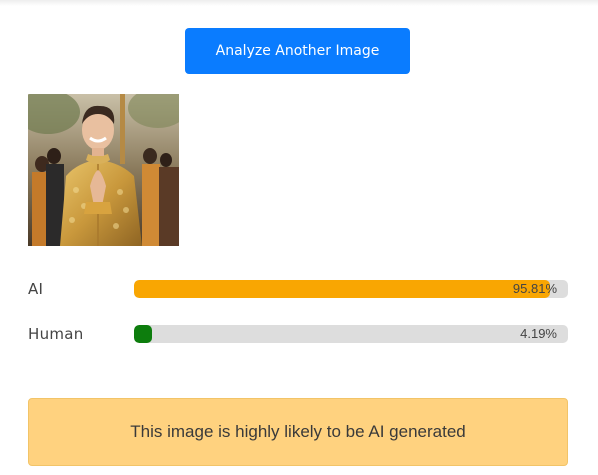 The image size is (598, 475). What do you see at coordinates (299, 3) in the screenshot?
I see `header-shadow` at bounding box center [299, 3].